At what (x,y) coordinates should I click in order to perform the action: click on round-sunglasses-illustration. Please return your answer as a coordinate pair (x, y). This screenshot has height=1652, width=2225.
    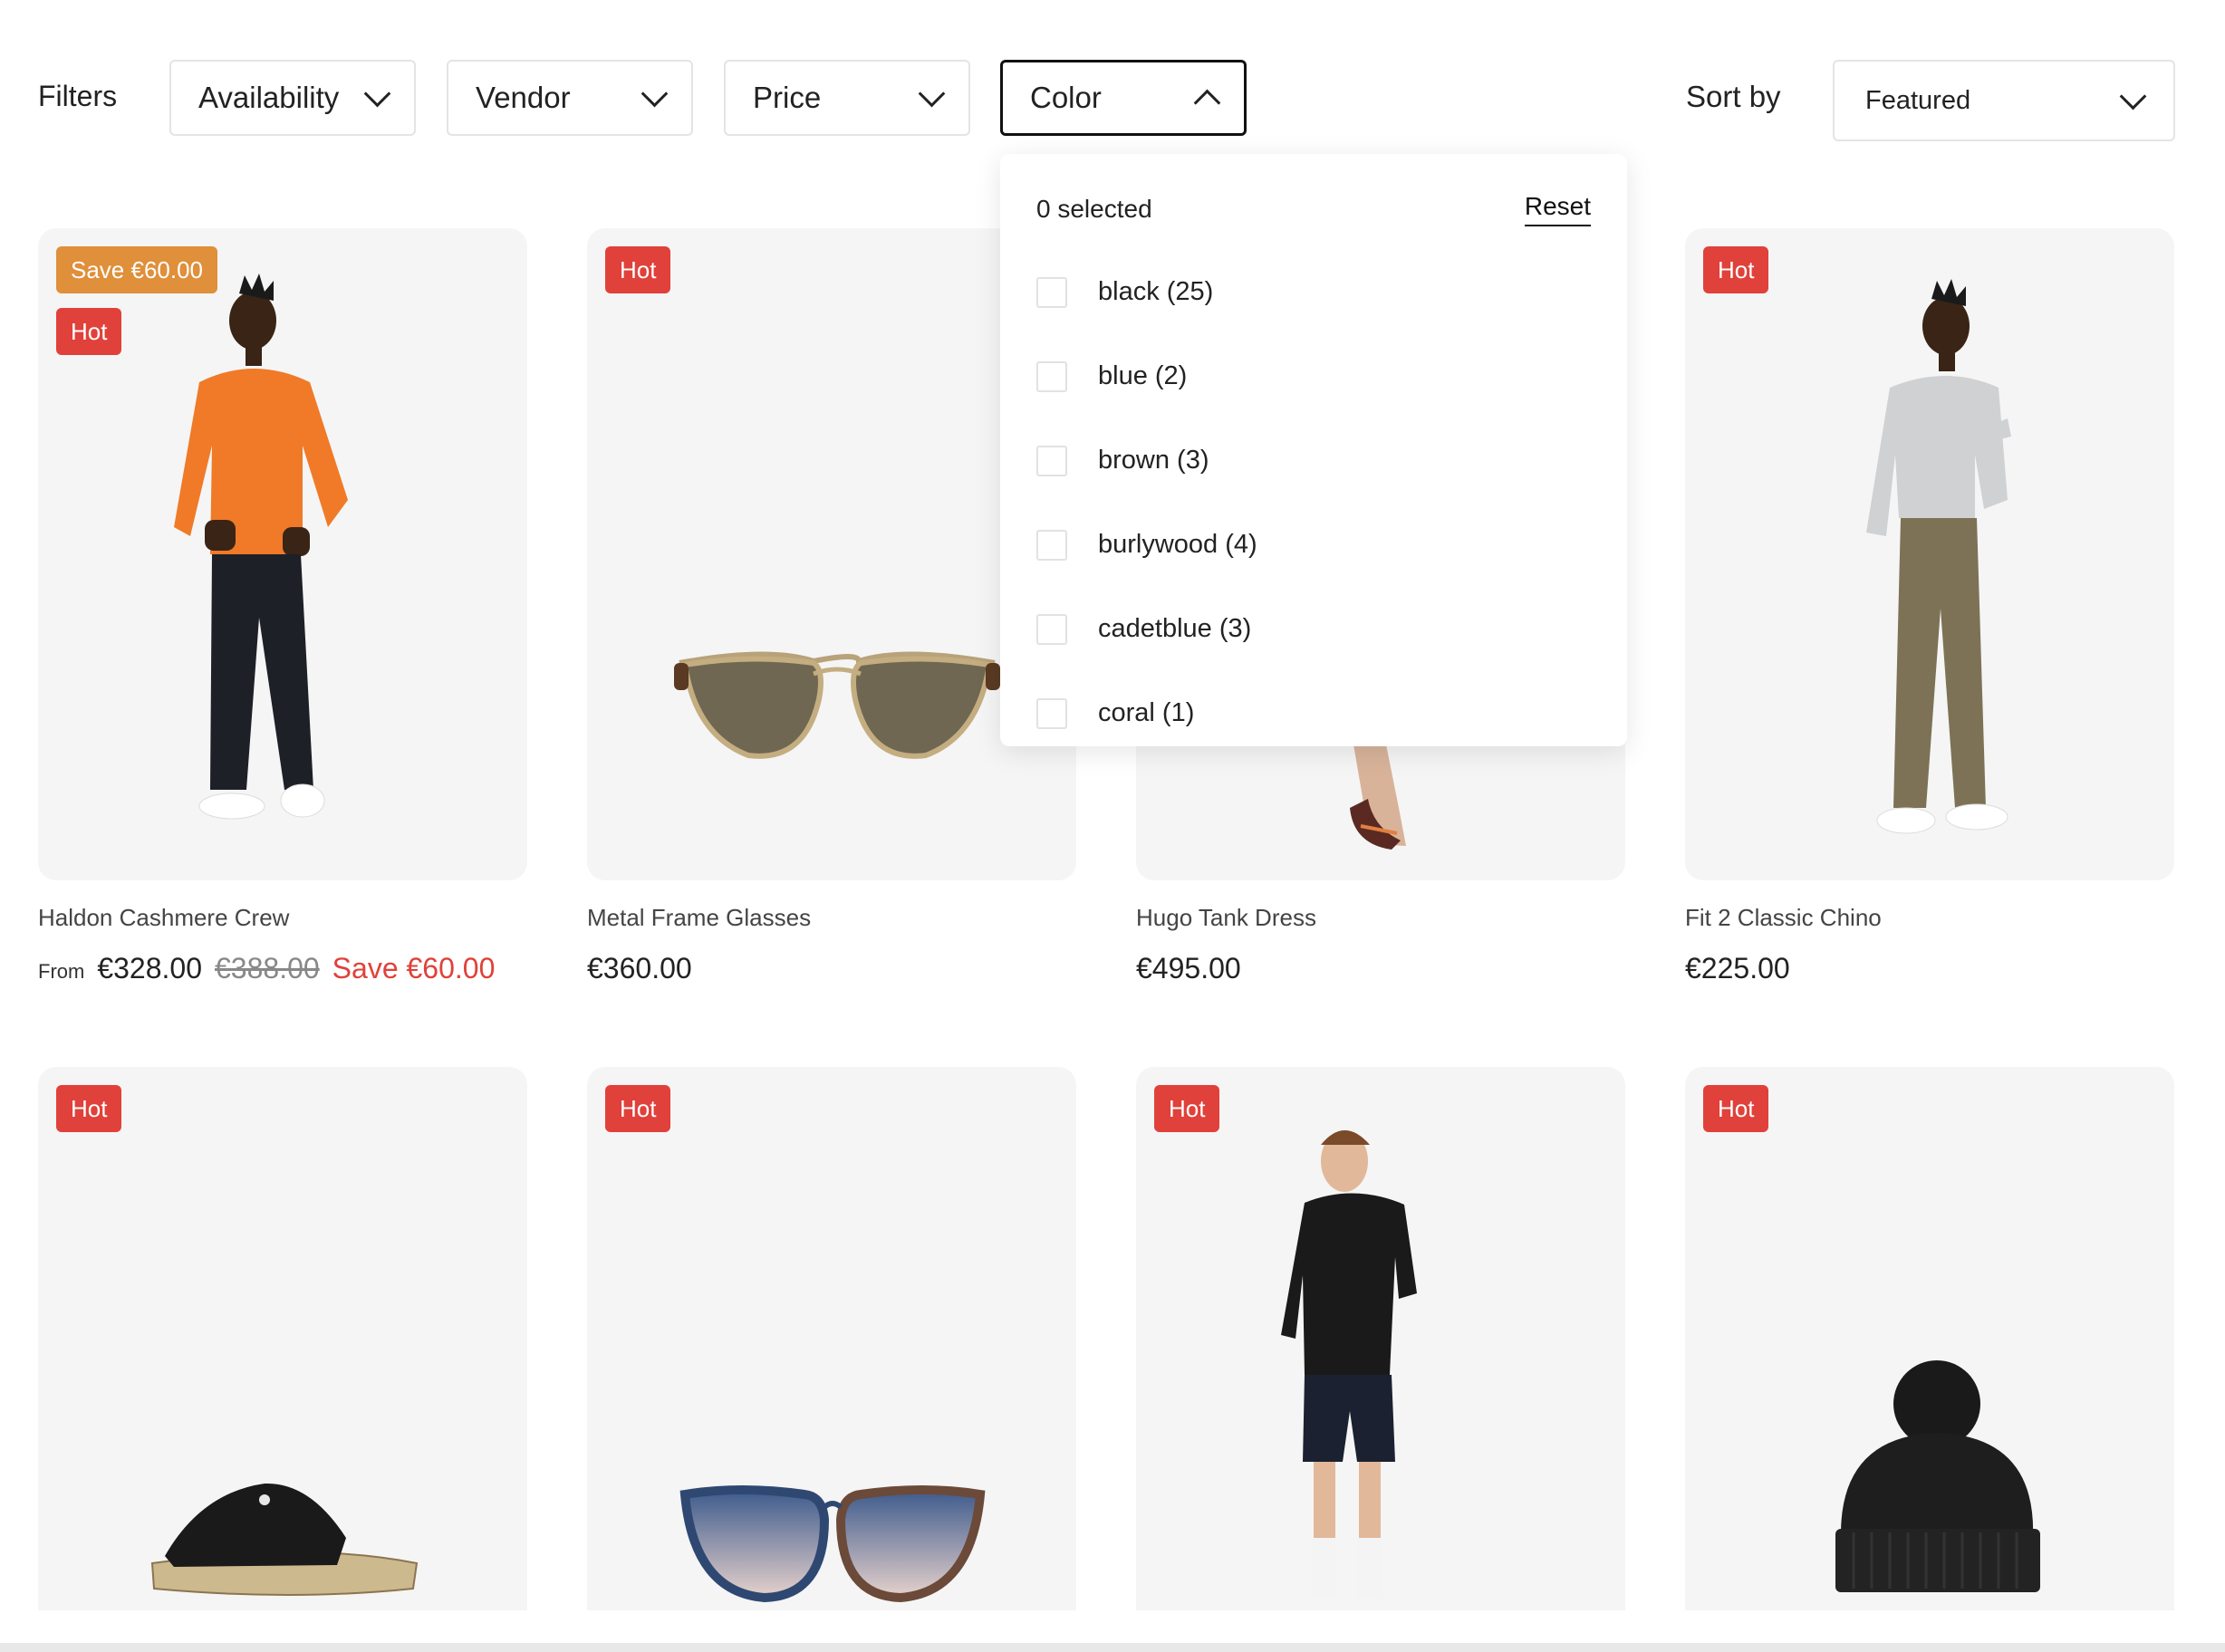
    Looking at the image, I should click on (833, 1544).